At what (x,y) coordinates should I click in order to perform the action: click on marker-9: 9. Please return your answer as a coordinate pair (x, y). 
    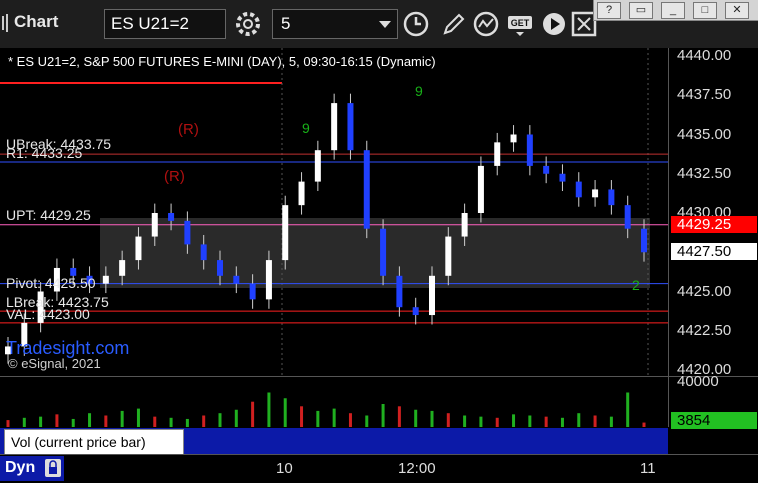
    Looking at the image, I should click on (419, 91).